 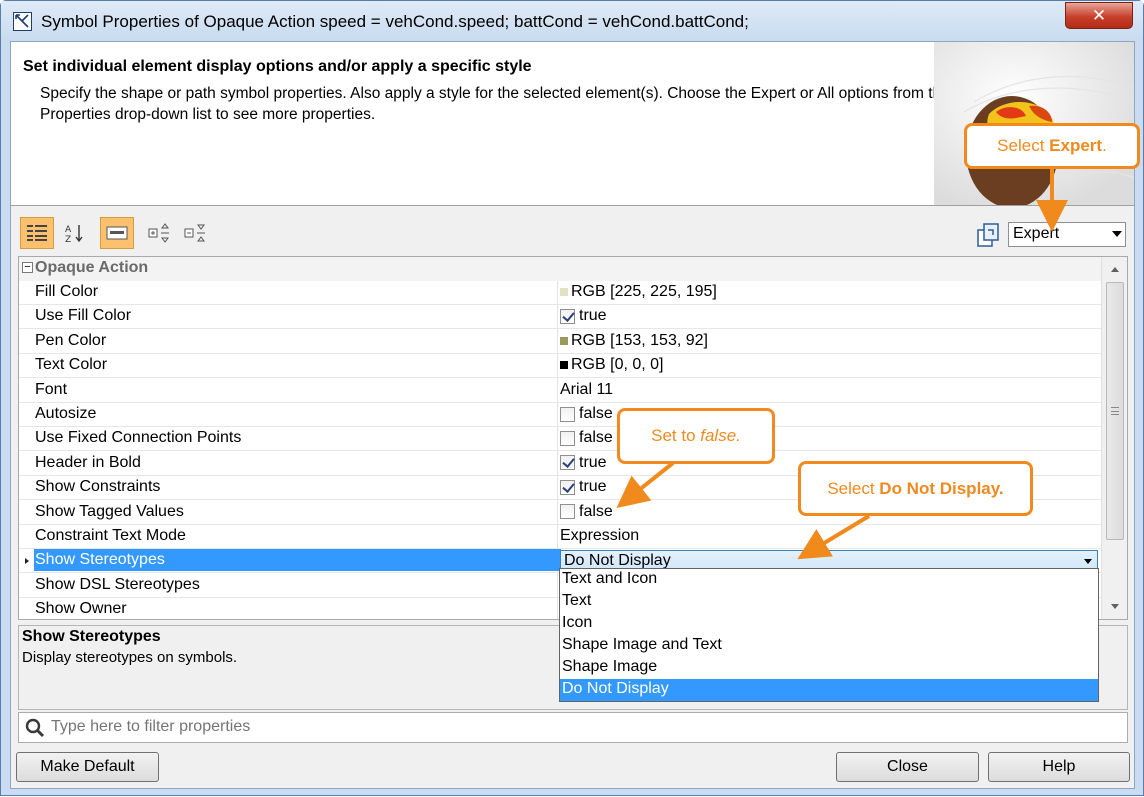 What do you see at coordinates (91, 636) in the screenshot?
I see `description-title: Show Stereotypes` at bounding box center [91, 636].